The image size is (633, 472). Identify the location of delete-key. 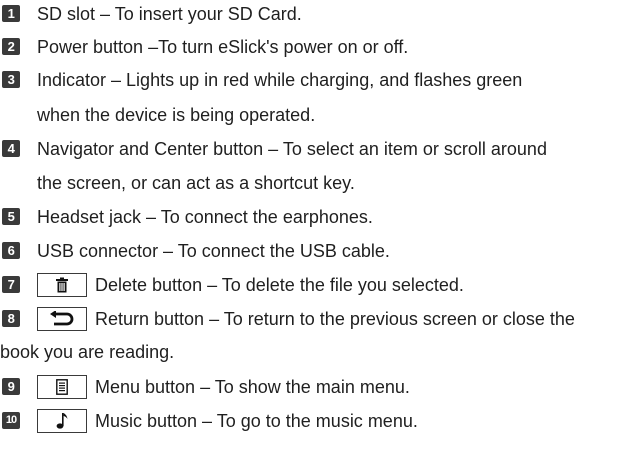
(62, 285).